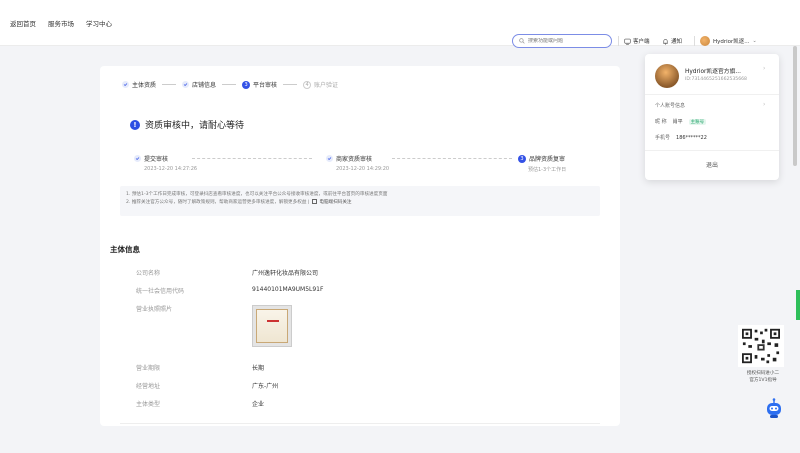 Image resolution: width=800 pixels, height=453 pixels. I want to click on step-shop-info: 店铺信息, so click(199, 84).